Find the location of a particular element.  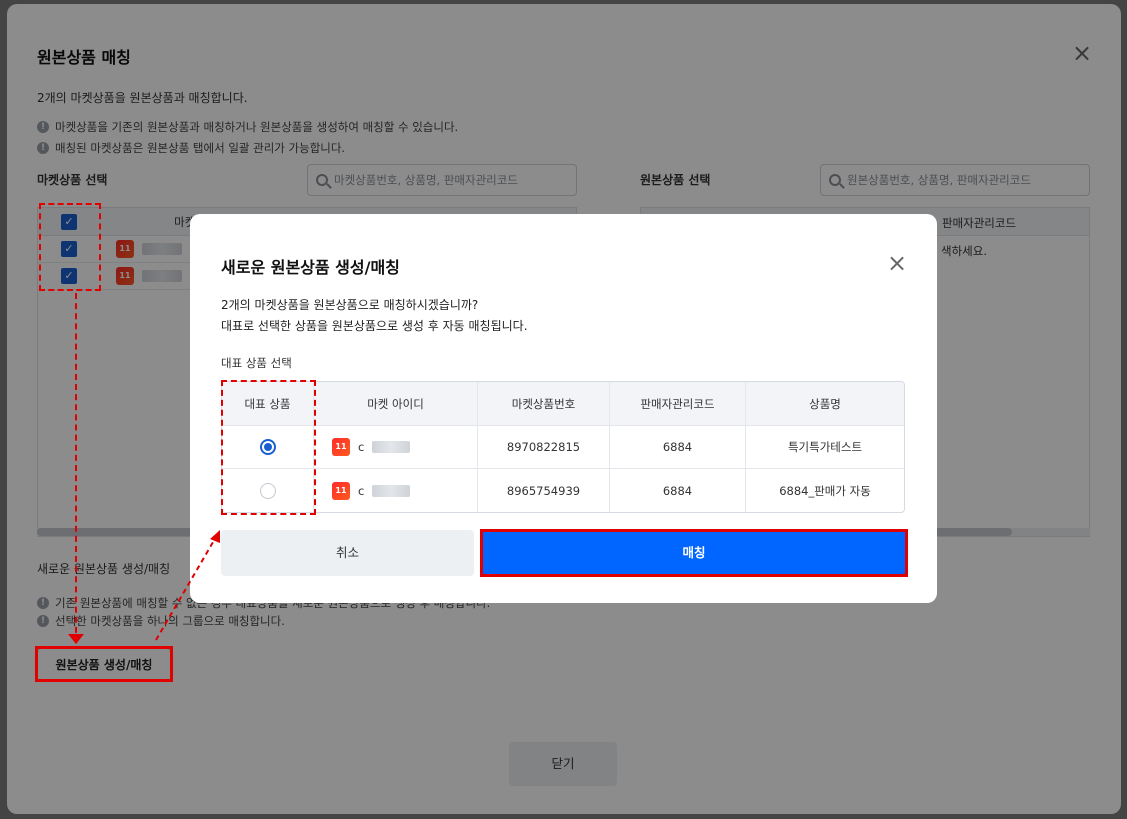

table-header-row: 대표 상품 마켓 아이디 마켓상품번호 판매자관리코드 상품명 is located at coordinates (563, 404).